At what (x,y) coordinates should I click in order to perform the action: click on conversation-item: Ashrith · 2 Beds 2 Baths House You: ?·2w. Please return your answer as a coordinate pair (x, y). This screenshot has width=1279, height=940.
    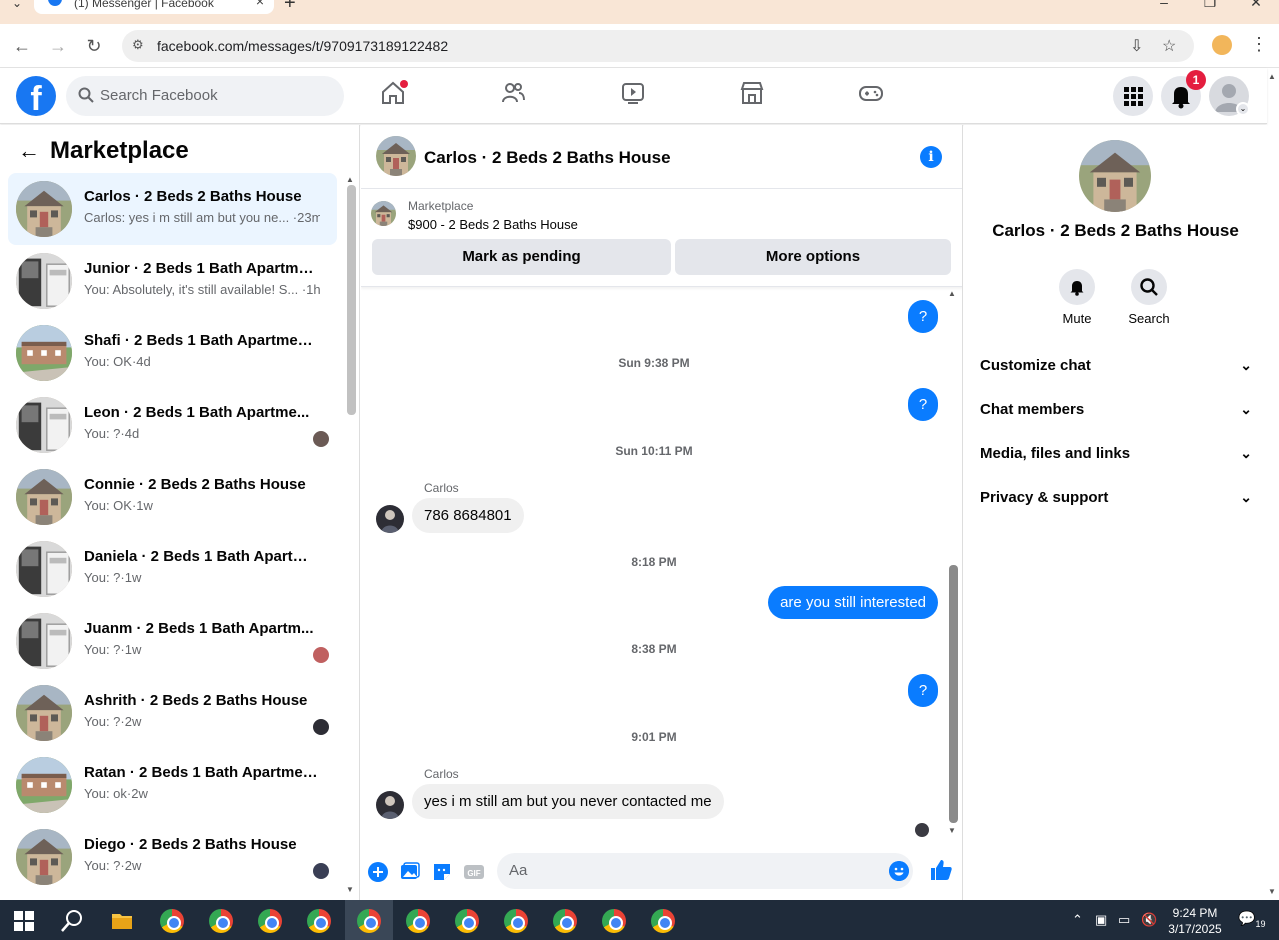
    Looking at the image, I should click on (172, 713).